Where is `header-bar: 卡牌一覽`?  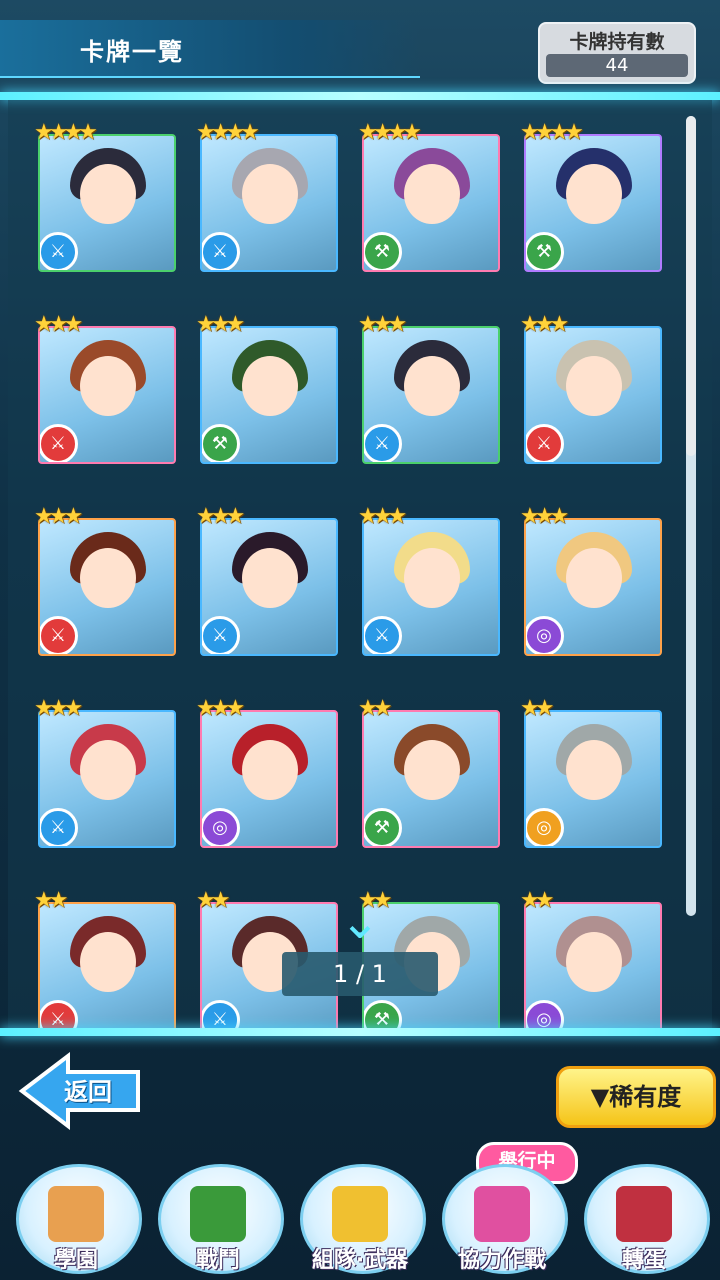
header-bar: 卡牌一覽 is located at coordinates (210, 49).